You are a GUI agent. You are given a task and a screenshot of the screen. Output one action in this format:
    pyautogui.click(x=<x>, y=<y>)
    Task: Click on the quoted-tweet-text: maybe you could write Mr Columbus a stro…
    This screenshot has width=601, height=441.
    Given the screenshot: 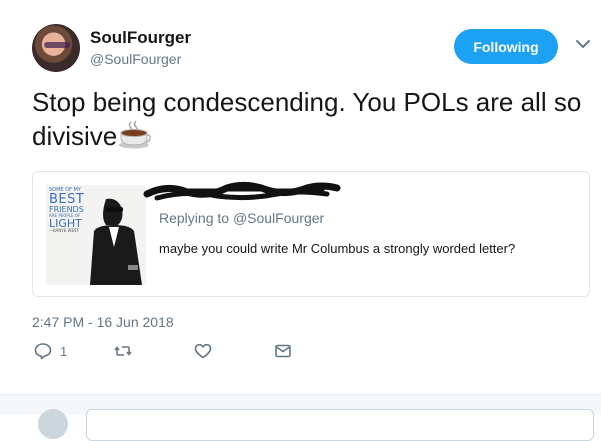 What is the action you would take?
    pyautogui.click(x=337, y=248)
    